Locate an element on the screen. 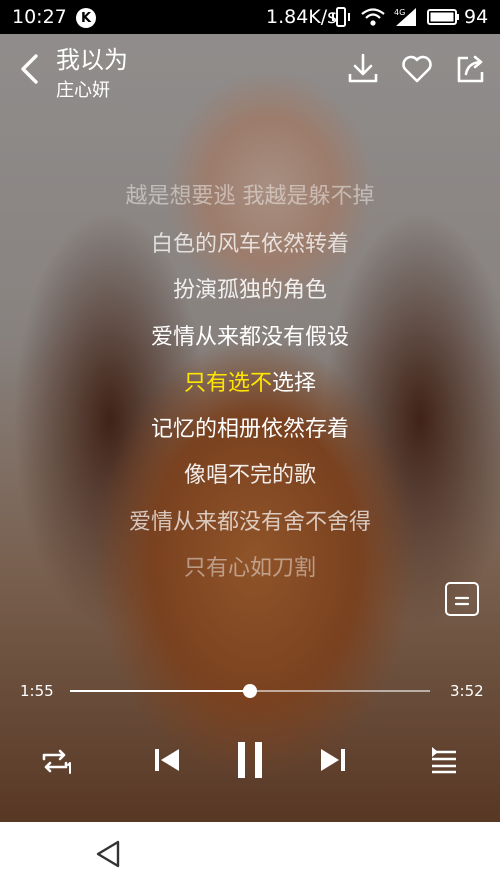  lyric-line: 爱情从来都没有舍不舍得 is located at coordinates (249, 522).